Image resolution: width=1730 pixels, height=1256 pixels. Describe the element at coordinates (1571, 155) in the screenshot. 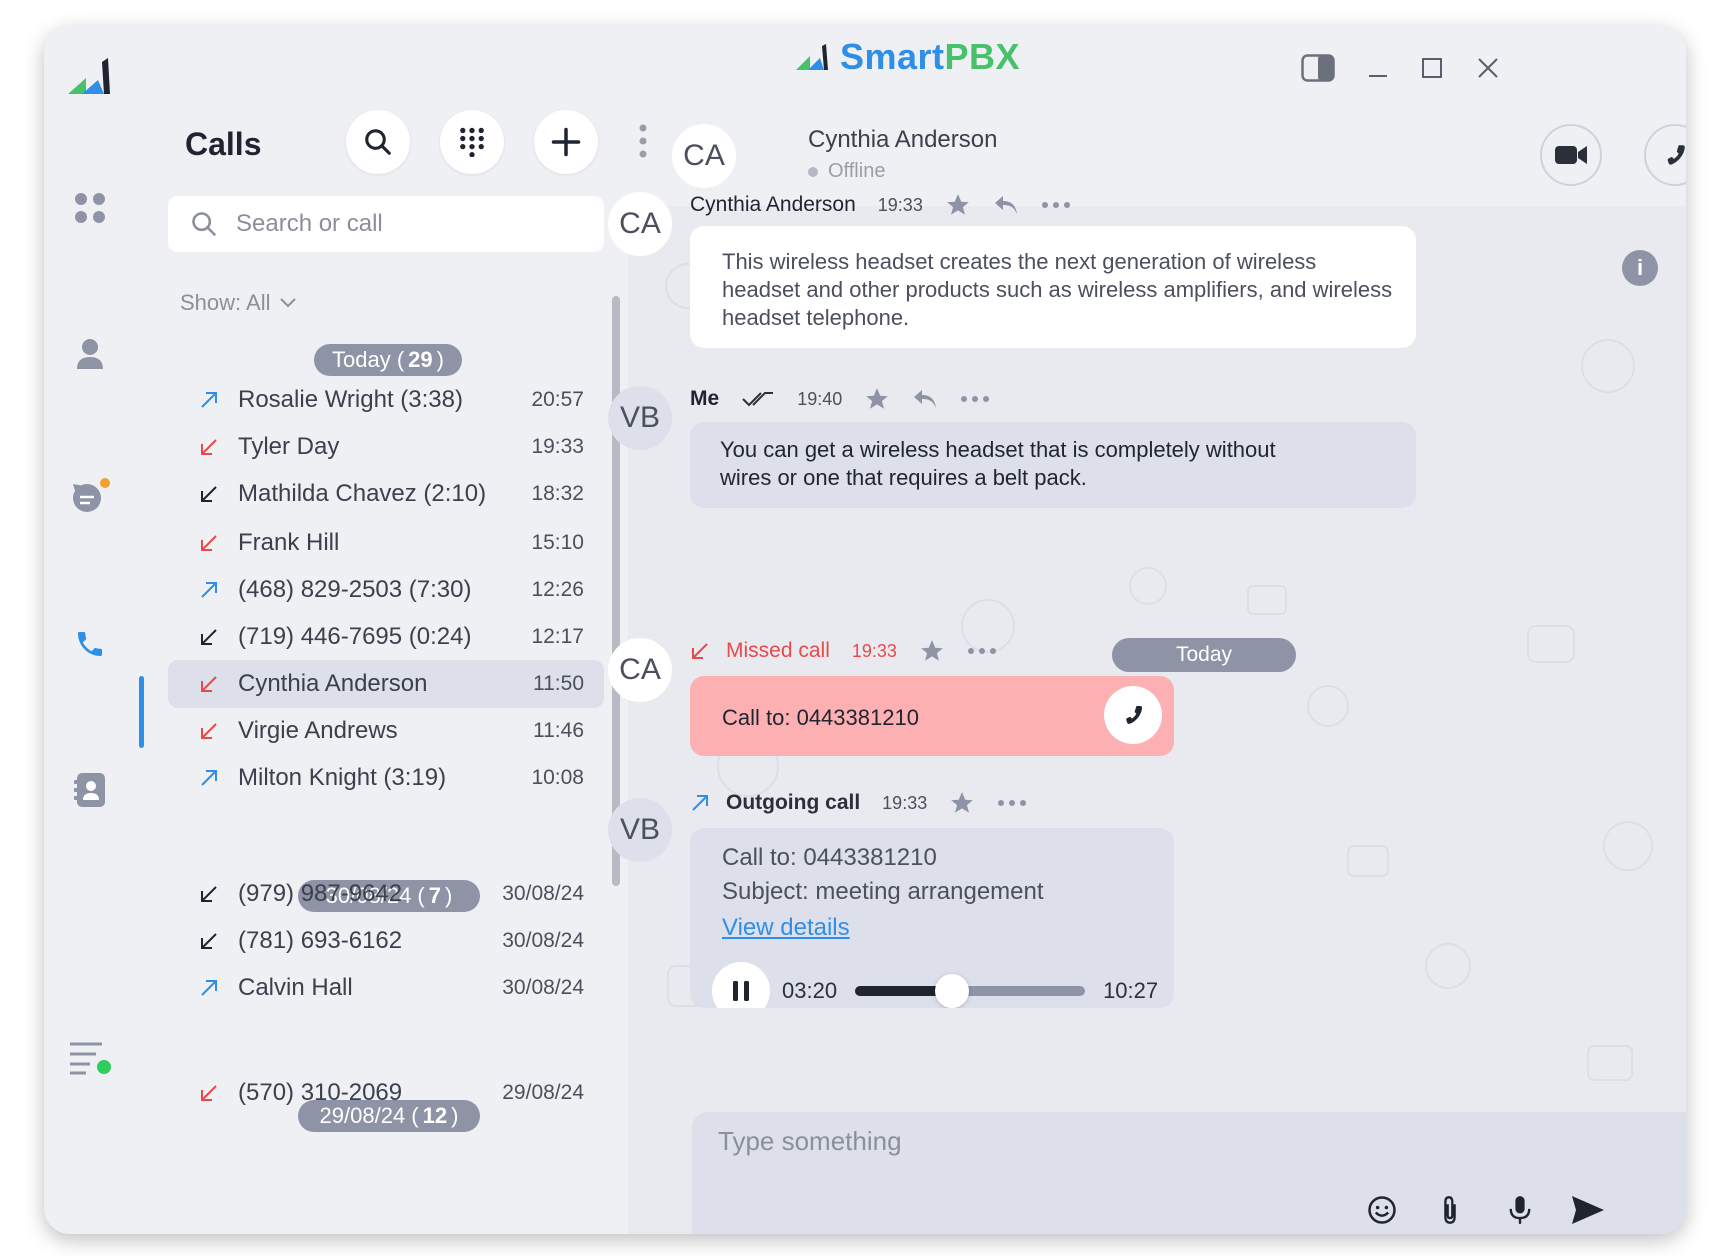

I see `video-call-button` at that location.